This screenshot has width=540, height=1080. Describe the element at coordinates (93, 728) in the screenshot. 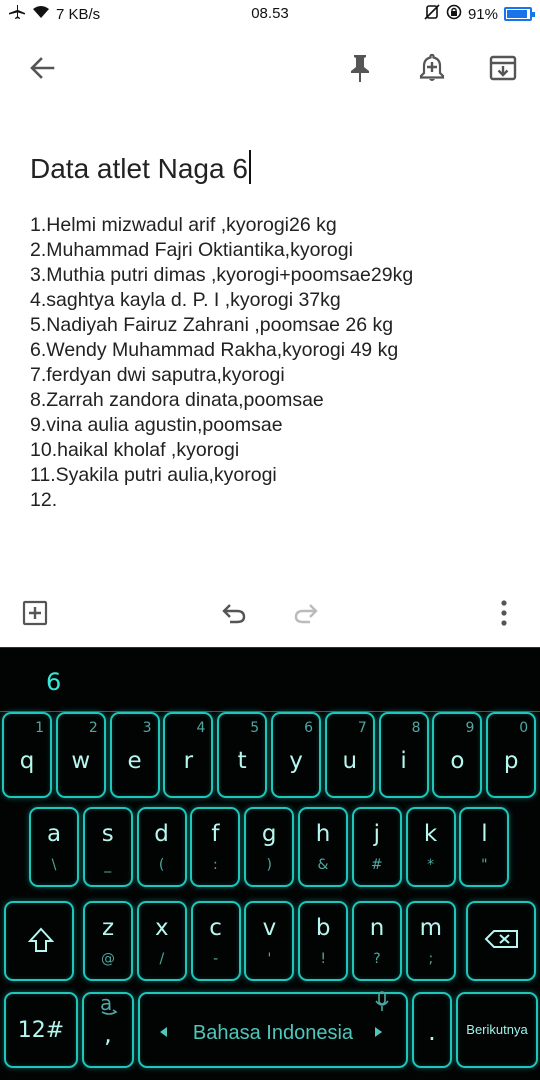

I see `key-secondary-label: 2` at that location.